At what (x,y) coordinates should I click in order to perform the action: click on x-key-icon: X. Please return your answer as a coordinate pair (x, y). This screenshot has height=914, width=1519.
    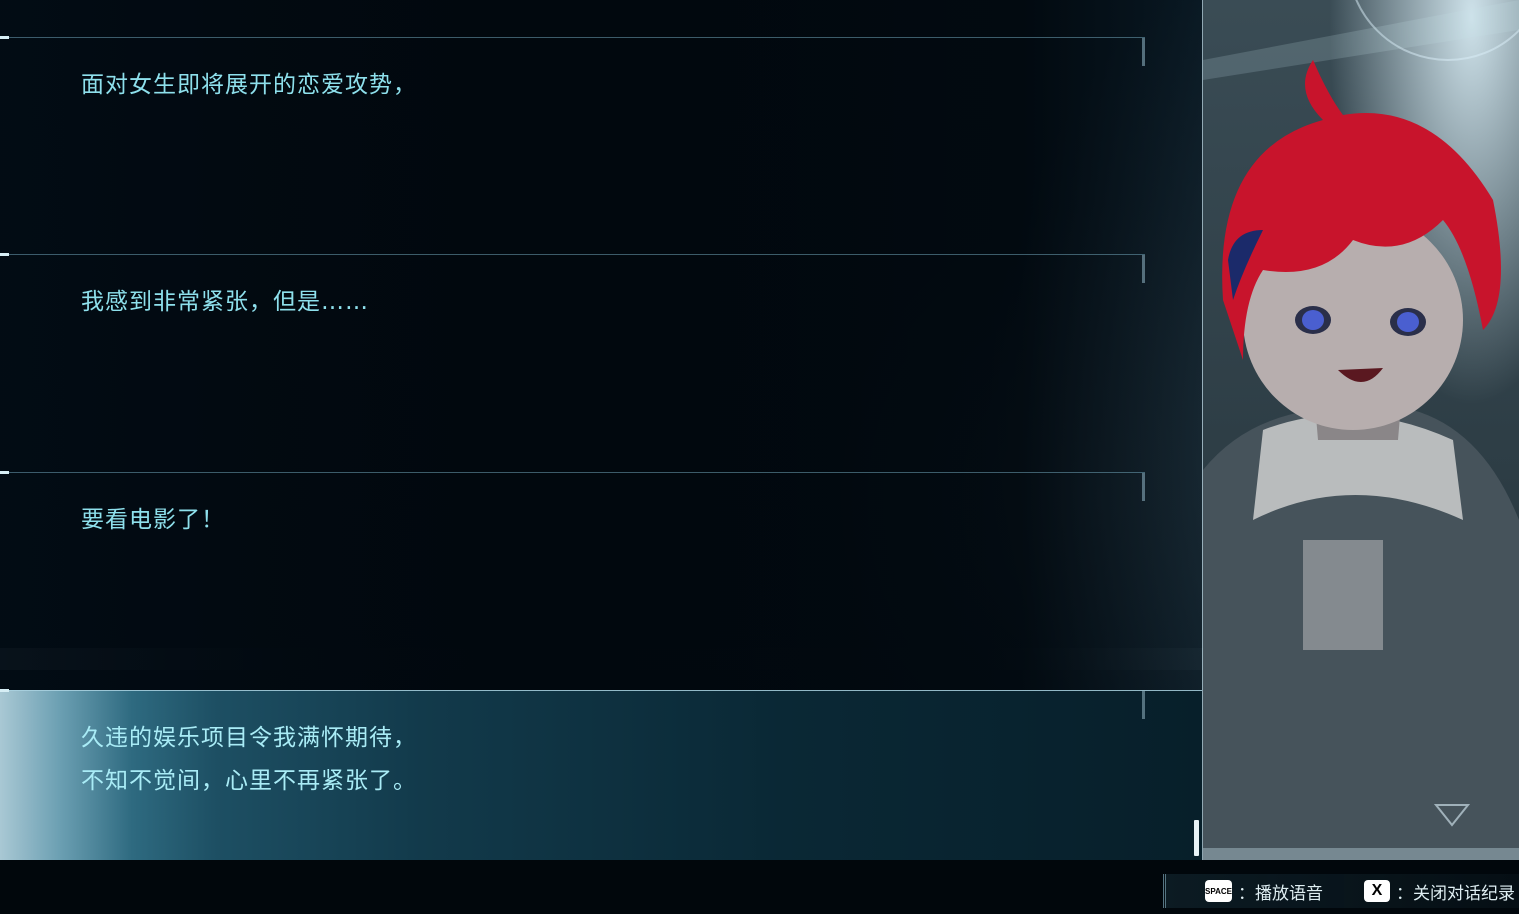
    Looking at the image, I should click on (1377, 891).